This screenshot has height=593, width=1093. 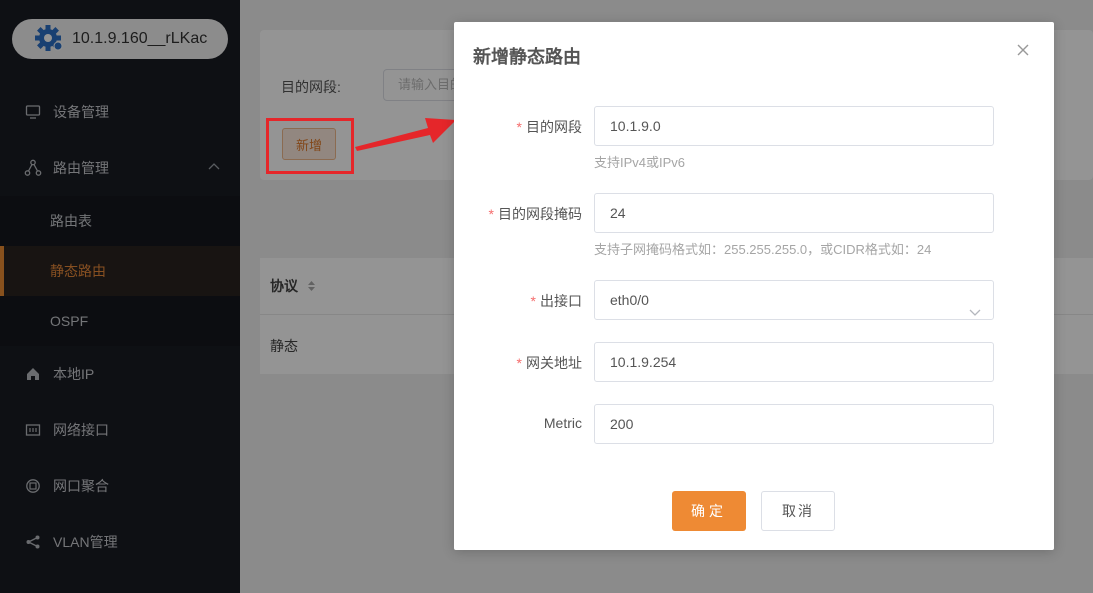 I want to click on field-label-text: 目的网段, so click(x=554, y=127).